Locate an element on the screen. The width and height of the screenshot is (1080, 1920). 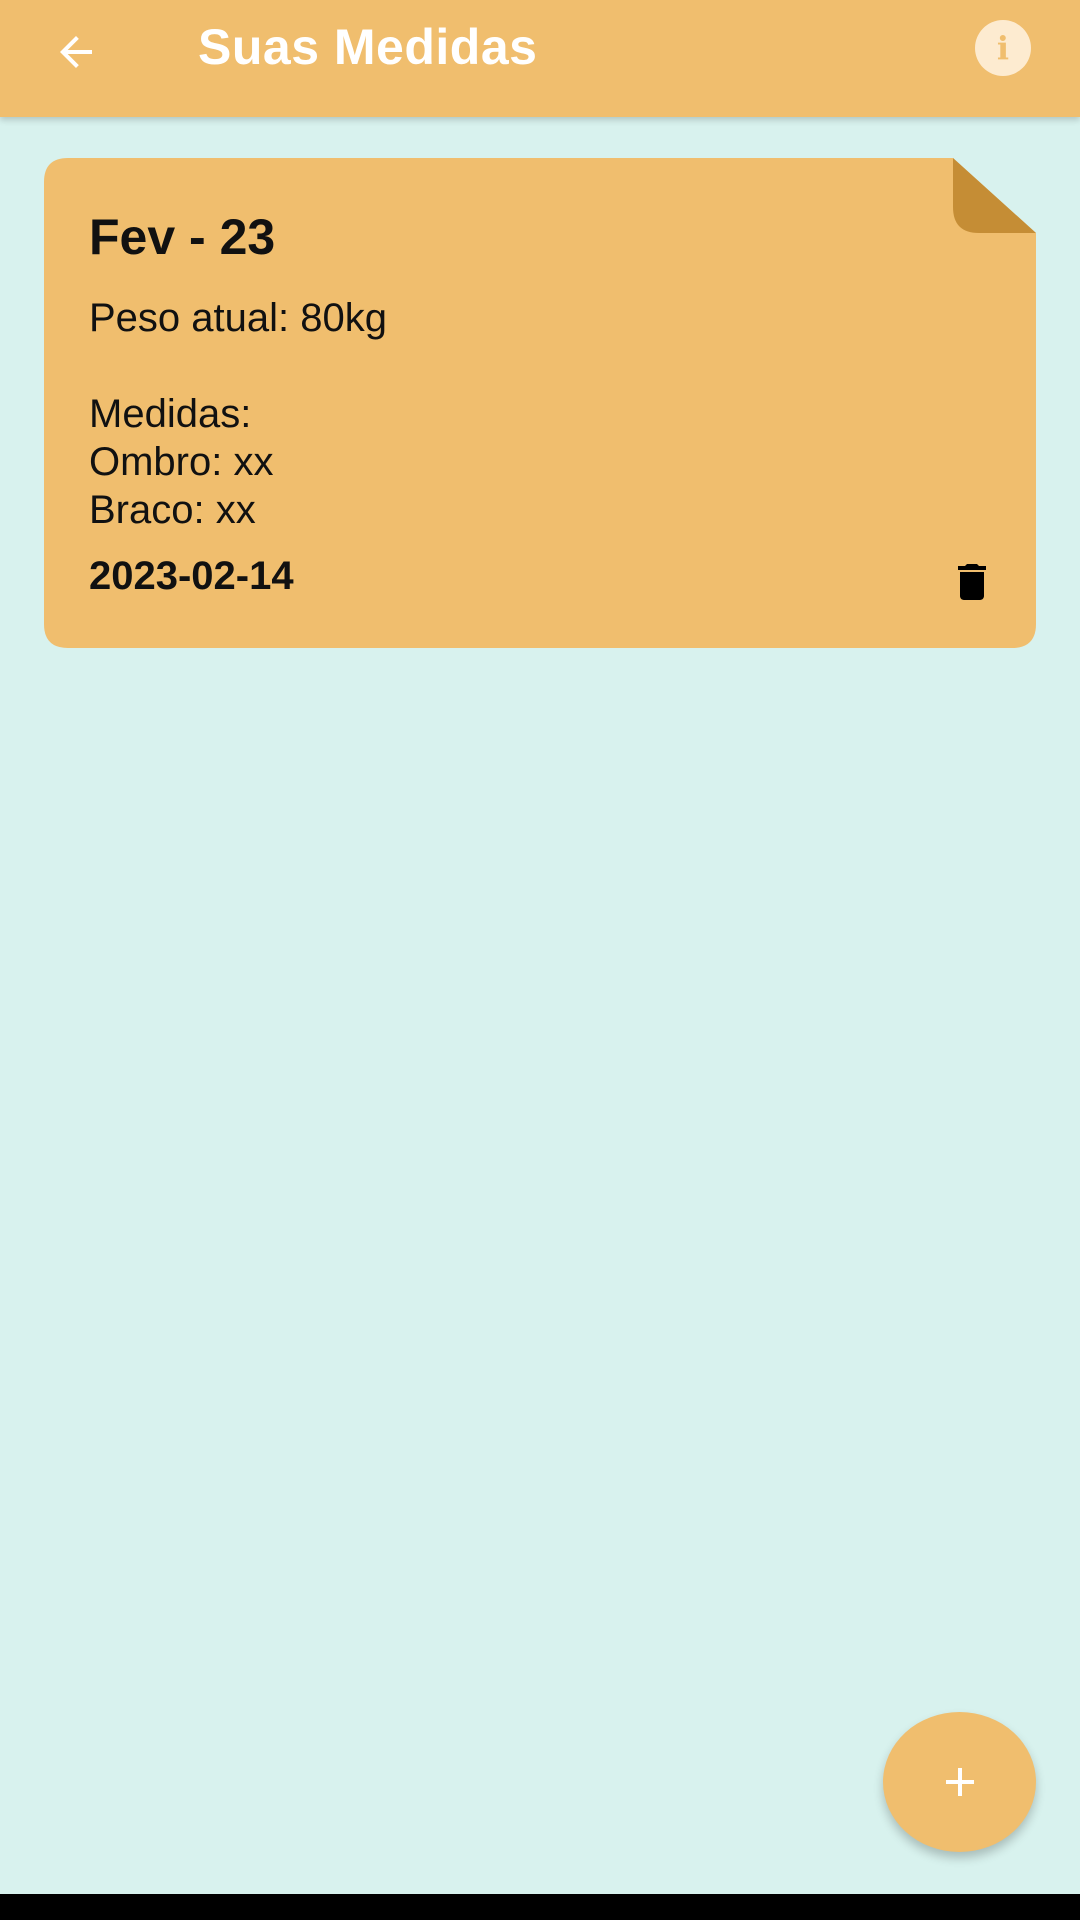
page-title: Suas Medidas is located at coordinates (368, 47).